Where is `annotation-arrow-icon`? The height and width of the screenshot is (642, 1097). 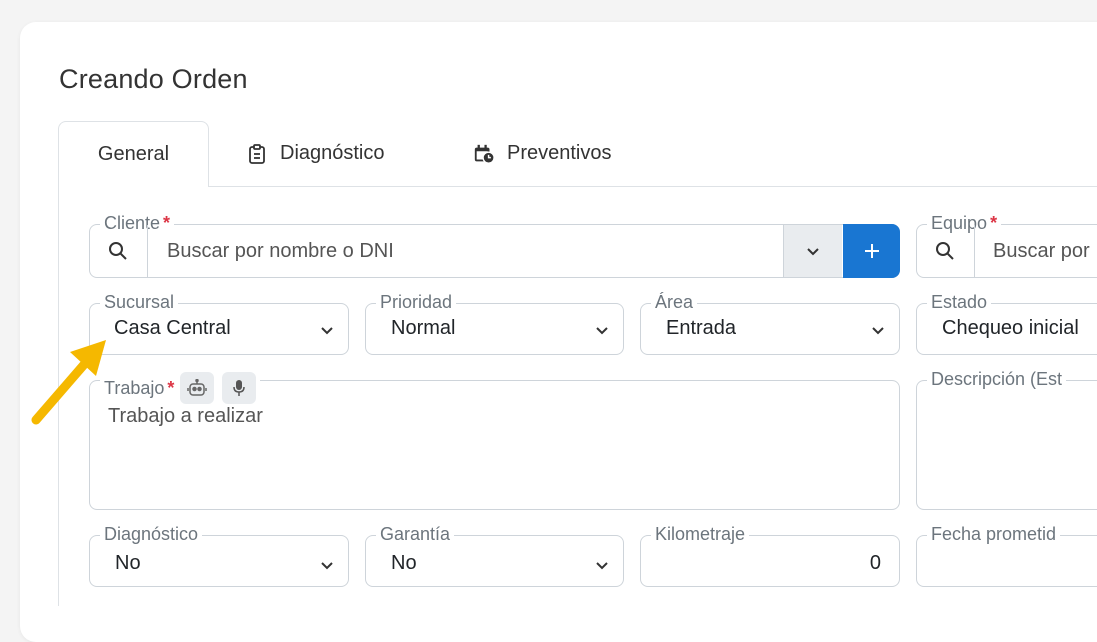 annotation-arrow-icon is located at coordinates (68, 382).